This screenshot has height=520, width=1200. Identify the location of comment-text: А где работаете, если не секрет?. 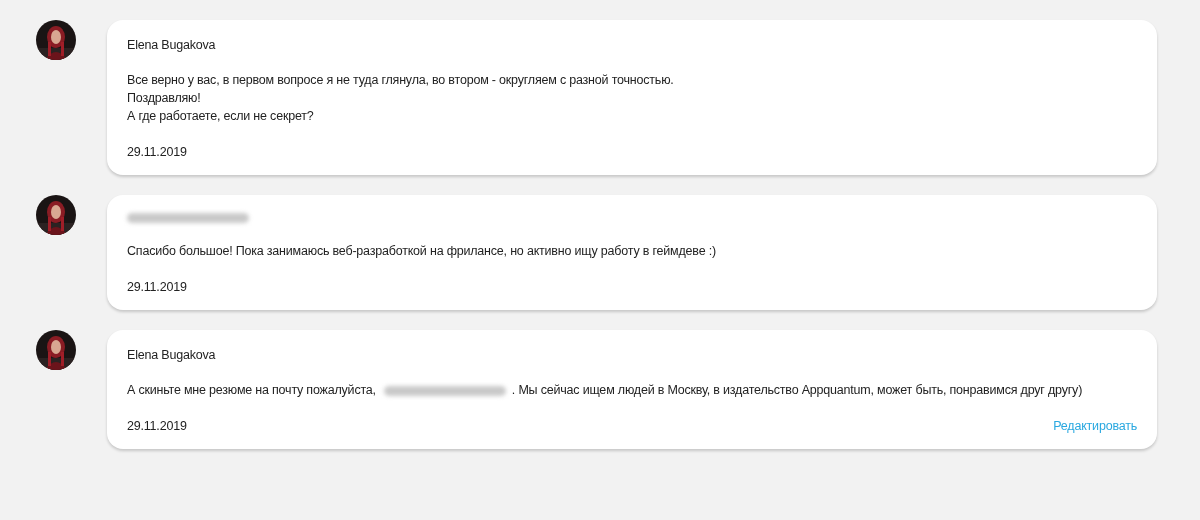
(220, 116).